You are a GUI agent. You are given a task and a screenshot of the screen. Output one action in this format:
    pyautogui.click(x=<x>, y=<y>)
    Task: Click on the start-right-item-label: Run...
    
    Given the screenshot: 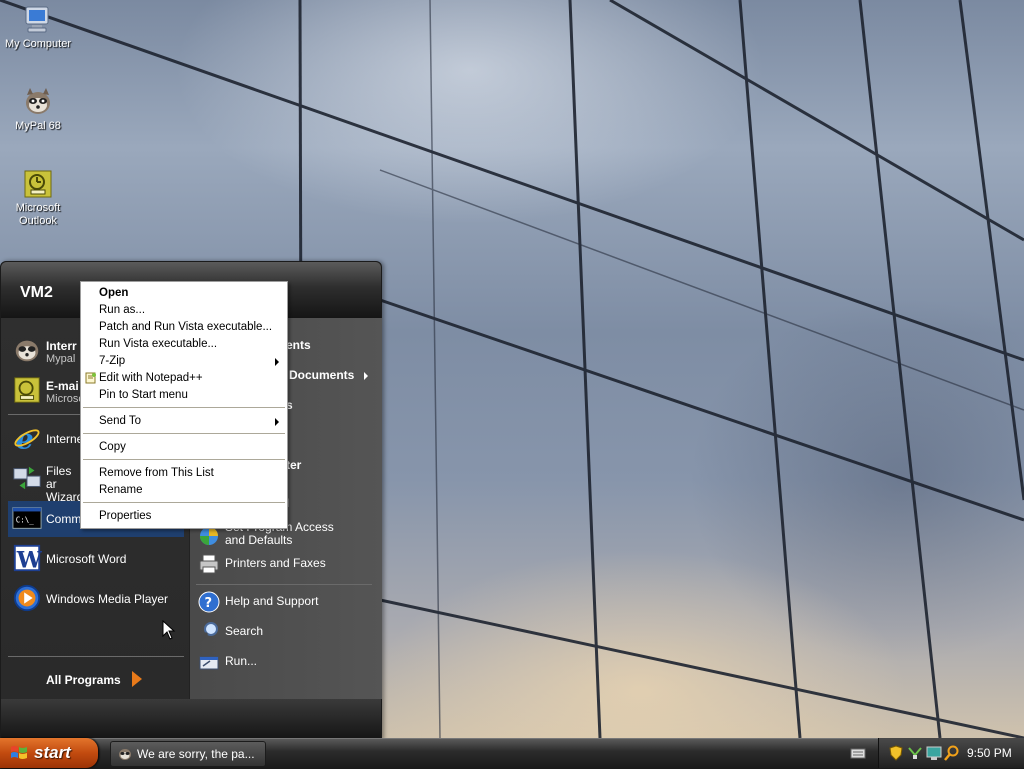 What is the action you would take?
    pyautogui.click(x=241, y=661)
    